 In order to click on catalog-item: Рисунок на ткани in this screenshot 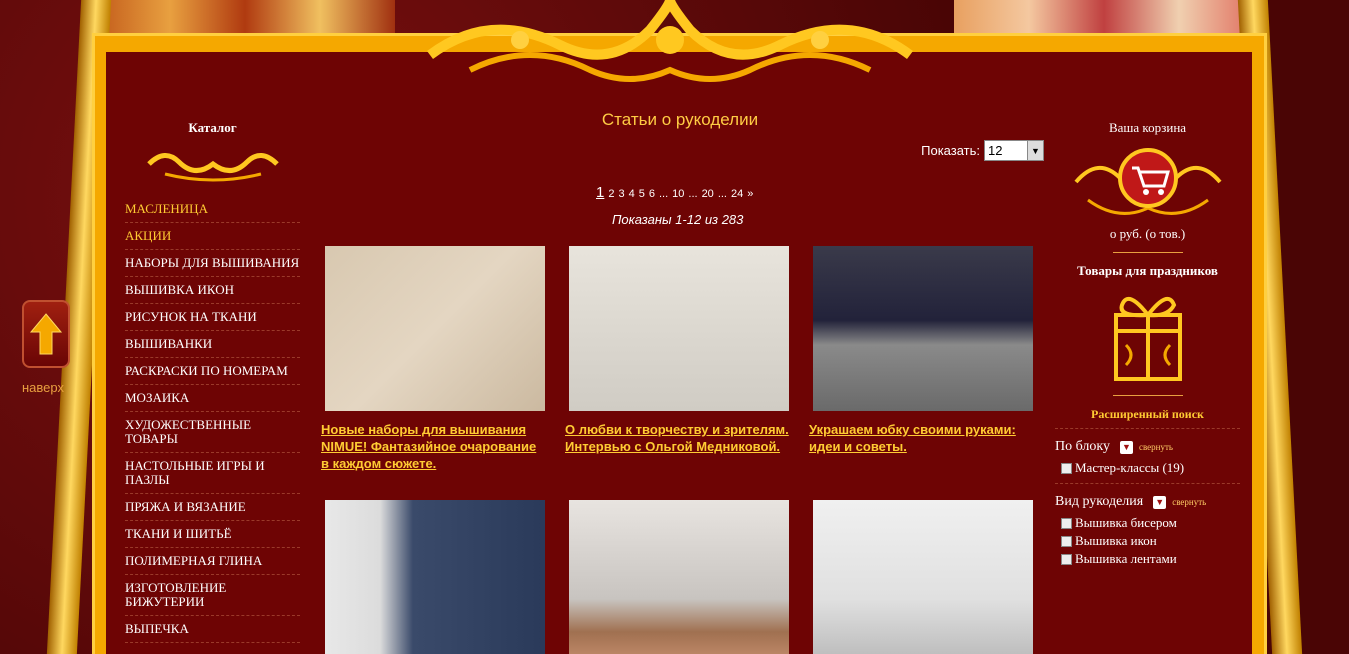, I will do `click(212, 317)`.